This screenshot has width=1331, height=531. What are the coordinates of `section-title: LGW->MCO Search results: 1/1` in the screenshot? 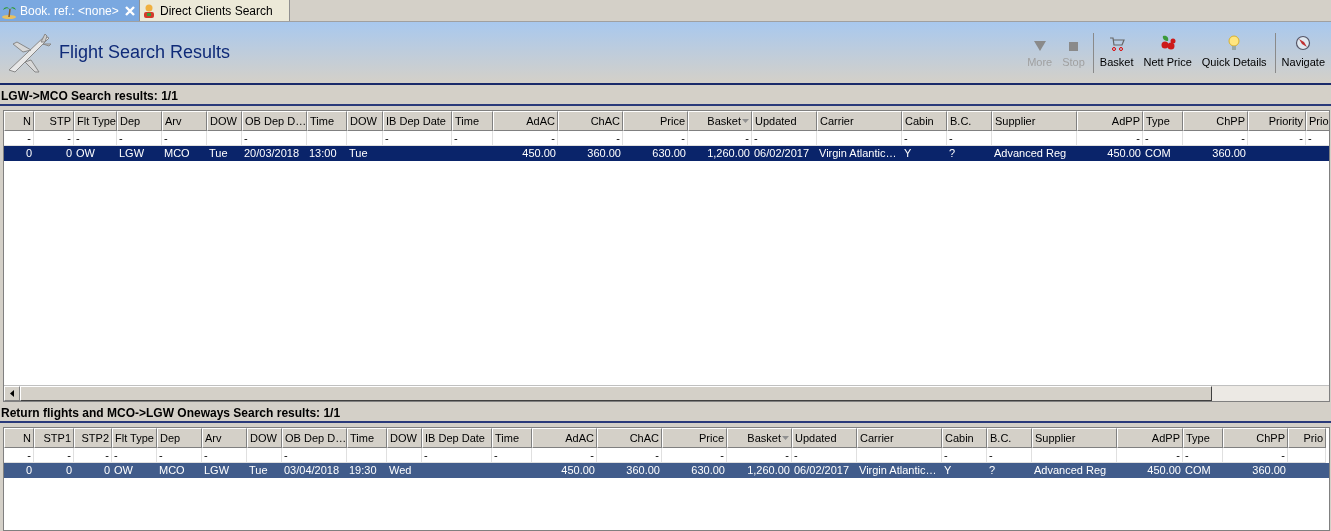 It's located at (89, 96).